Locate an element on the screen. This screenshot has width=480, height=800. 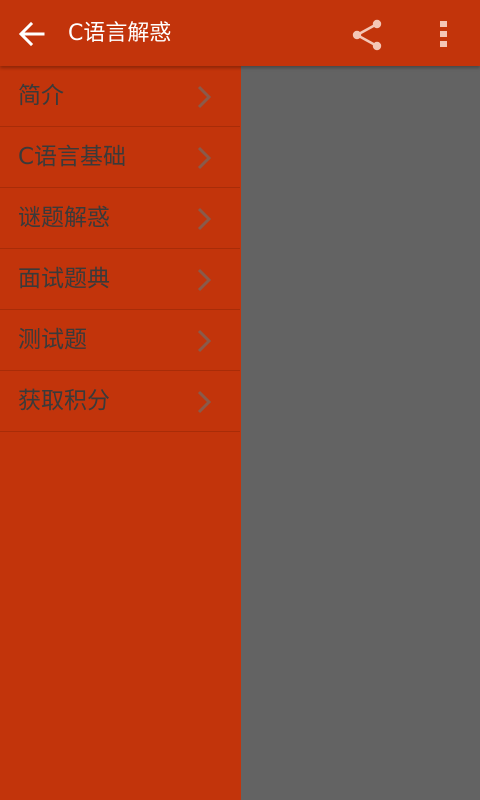
arrow-left-icon is located at coordinates (31, 34).